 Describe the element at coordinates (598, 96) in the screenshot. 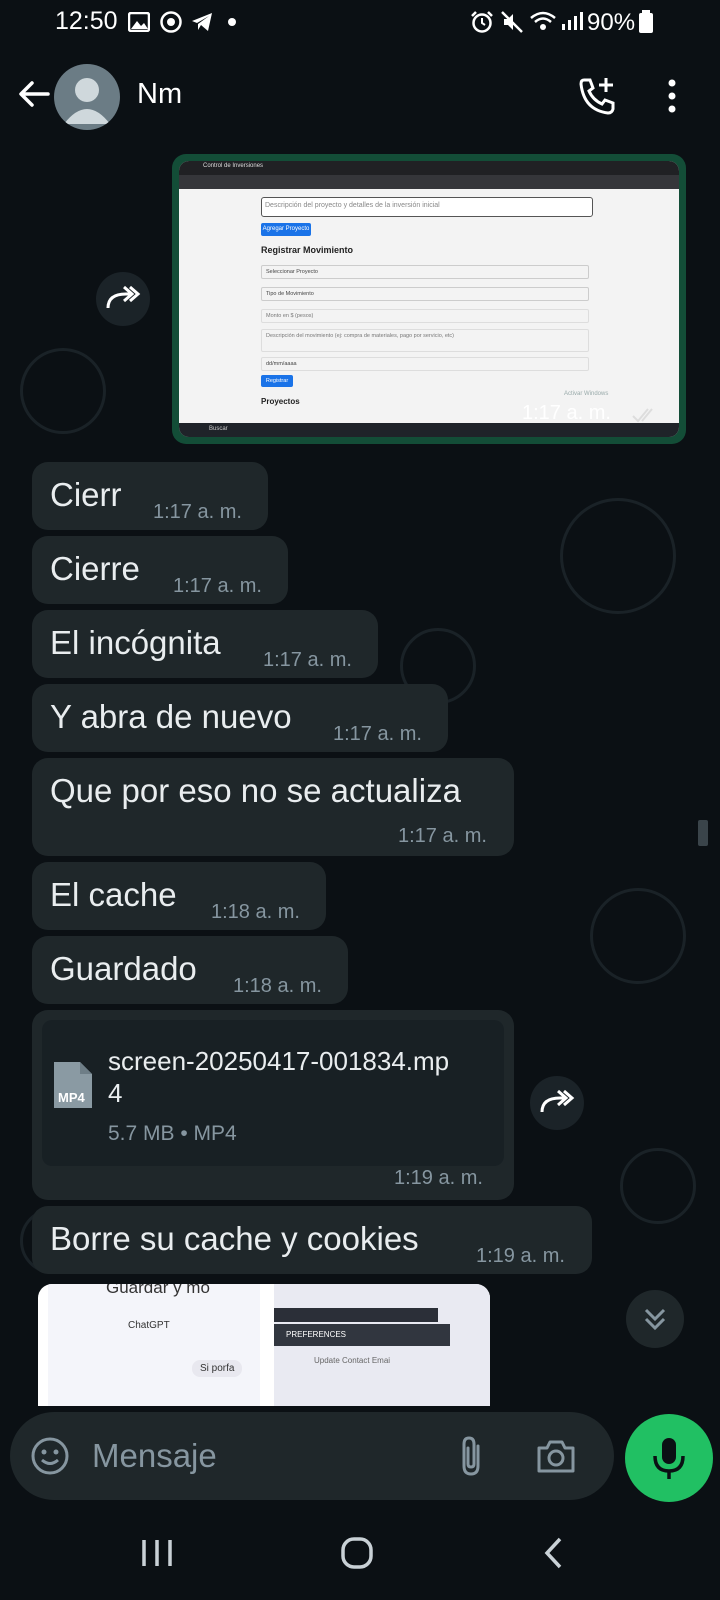

I see `add-call-icon` at that location.